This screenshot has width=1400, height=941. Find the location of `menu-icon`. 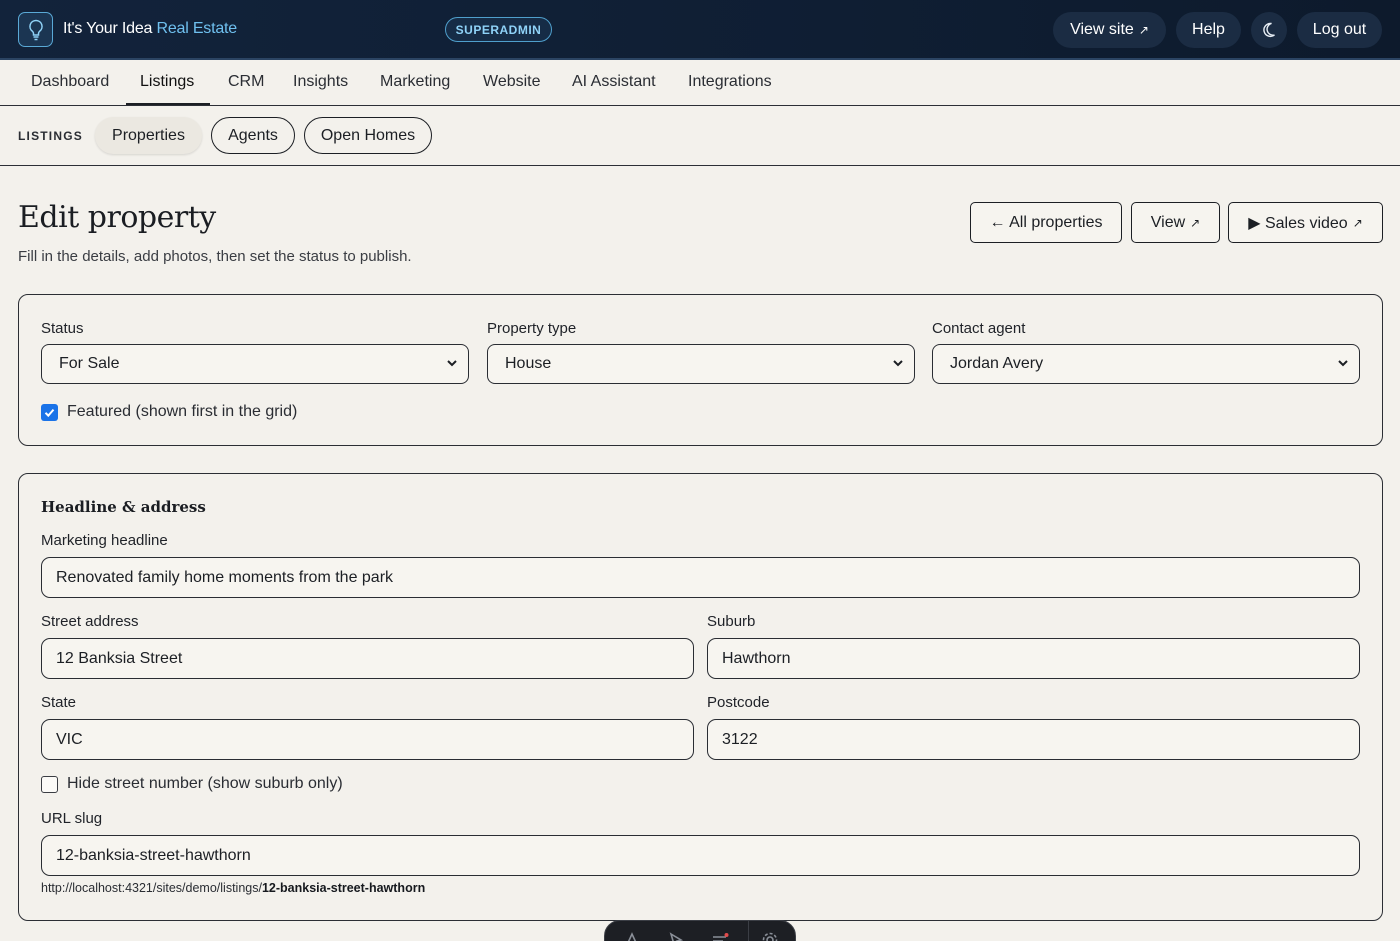

menu-icon is located at coordinates (720, 936).